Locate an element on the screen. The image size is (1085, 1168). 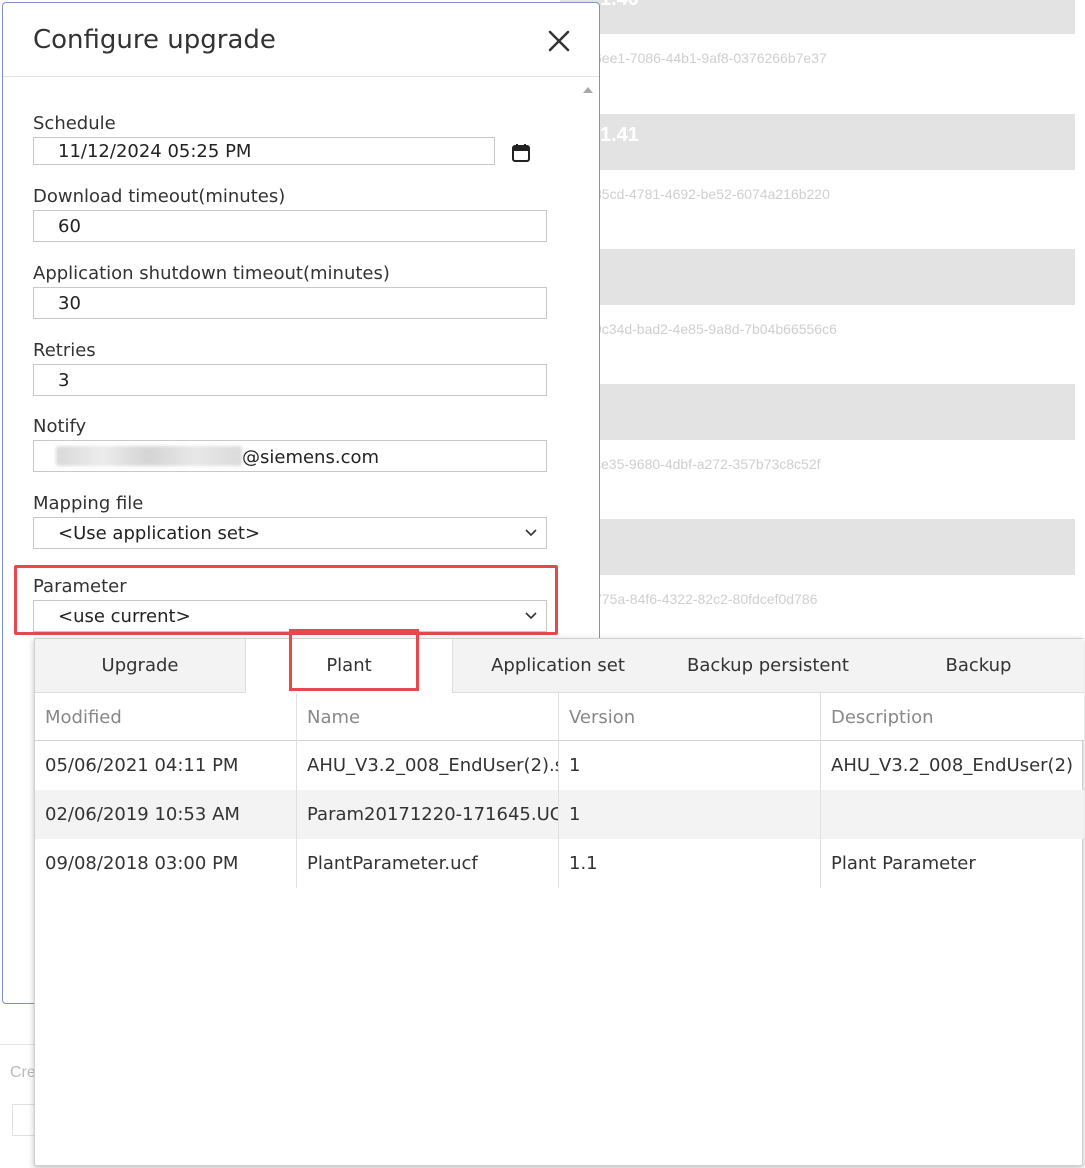
notify-input: @siemens.com is located at coordinates (290, 456).